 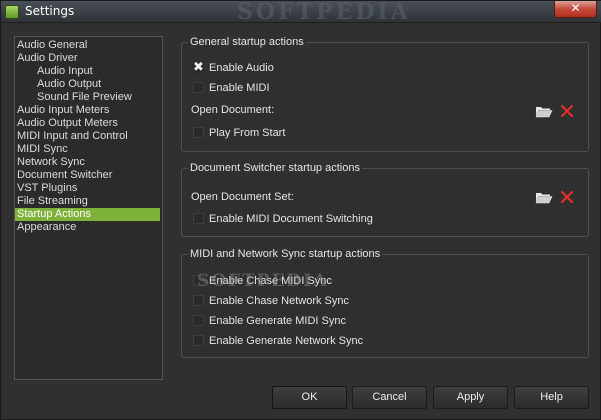 I want to click on generate-network-sync-label: Enable Generate Network Sync, so click(x=286, y=341).